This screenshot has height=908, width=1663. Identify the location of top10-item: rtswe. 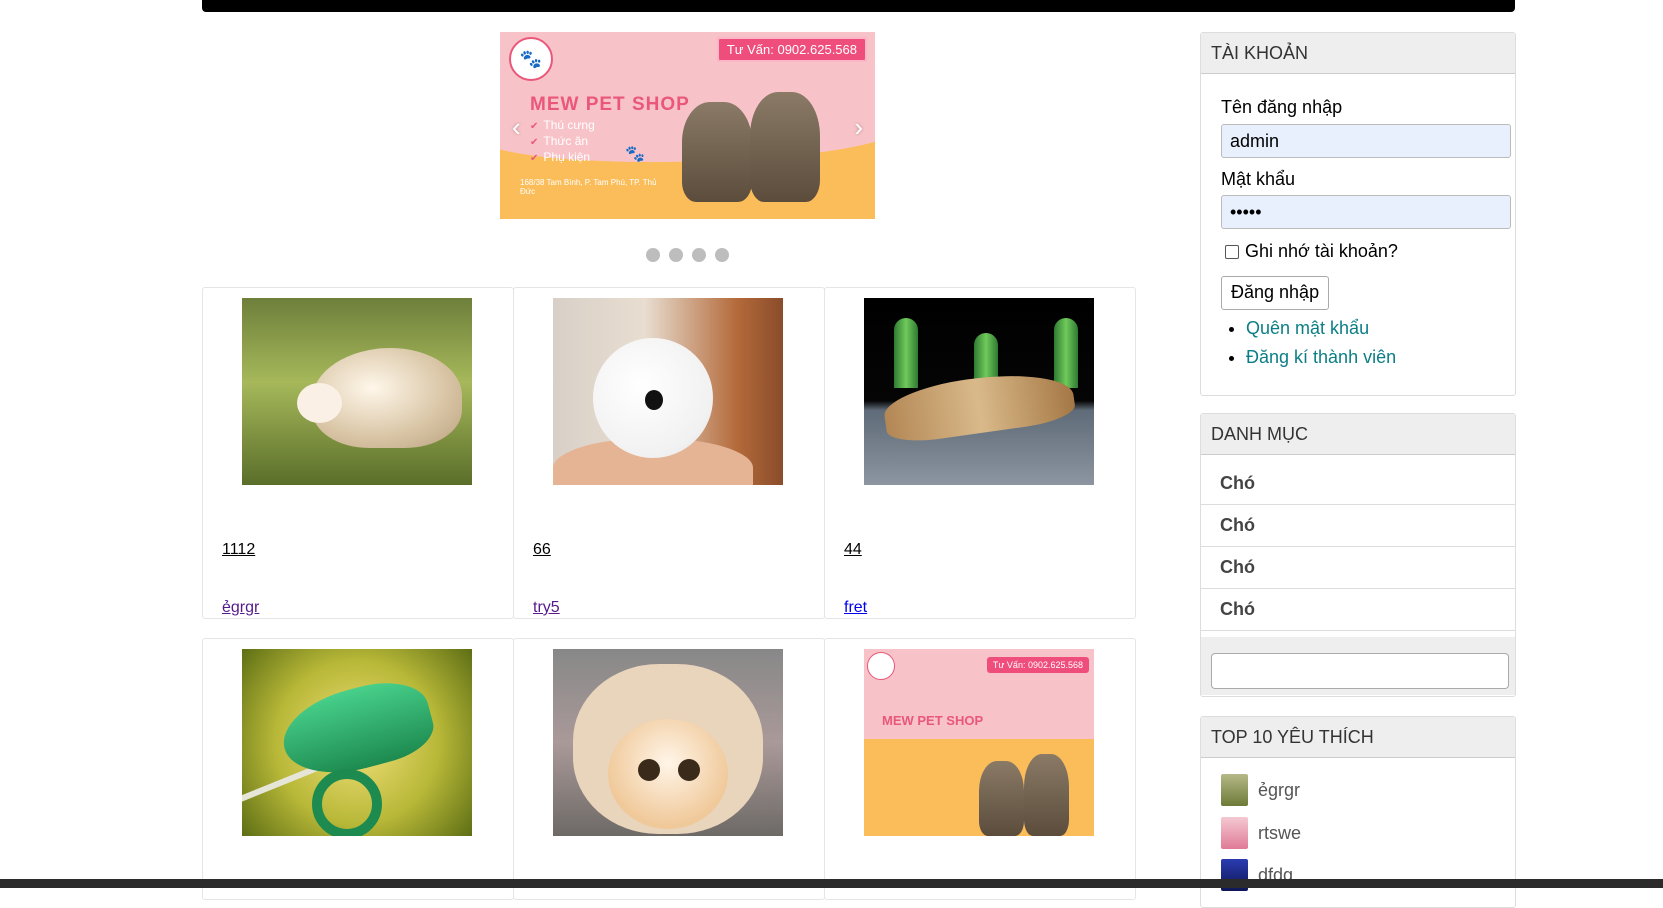
(1261, 833).